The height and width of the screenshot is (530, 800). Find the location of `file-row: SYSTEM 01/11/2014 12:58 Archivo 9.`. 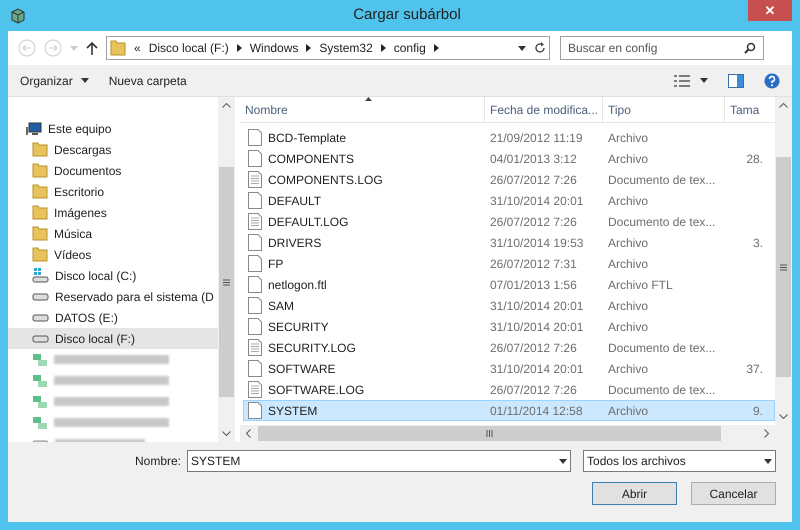

file-row: SYSTEM 01/11/2014 12:58 Archivo 9. is located at coordinates (509, 410).